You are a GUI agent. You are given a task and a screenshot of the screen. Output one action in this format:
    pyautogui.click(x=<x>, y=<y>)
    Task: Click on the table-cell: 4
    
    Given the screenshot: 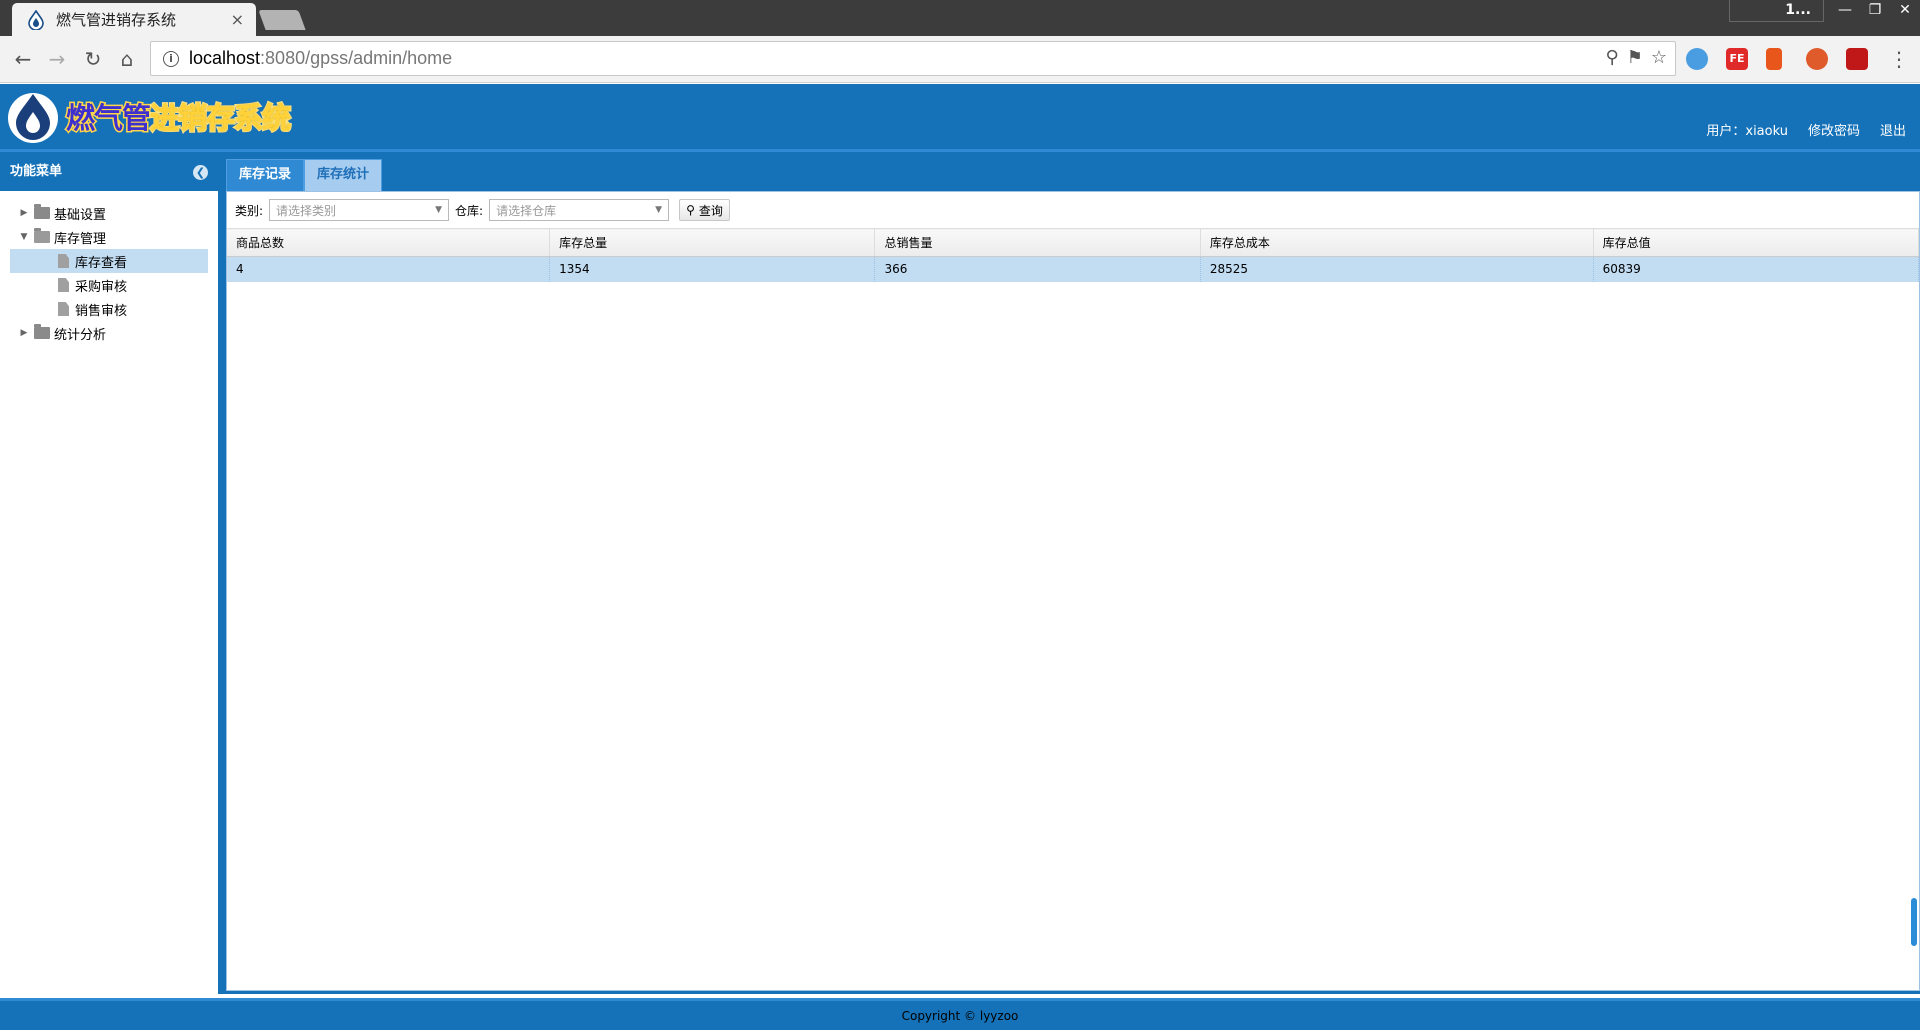 What is the action you would take?
    pyautogui.click(x=389, y=269)
    